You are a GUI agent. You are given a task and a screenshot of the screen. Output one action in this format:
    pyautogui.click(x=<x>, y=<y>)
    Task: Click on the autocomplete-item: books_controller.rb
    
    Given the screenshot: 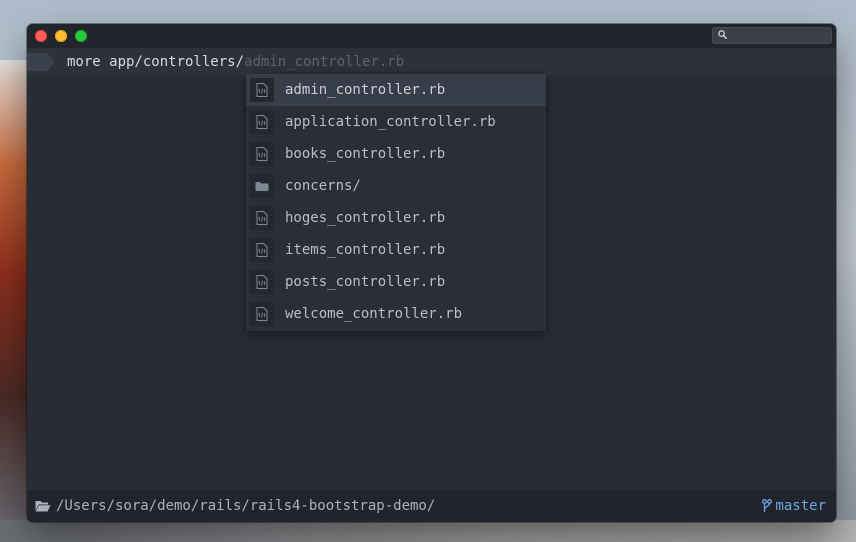 What is the action you would take?
    pyautogui.click(x=396, y=154)
    